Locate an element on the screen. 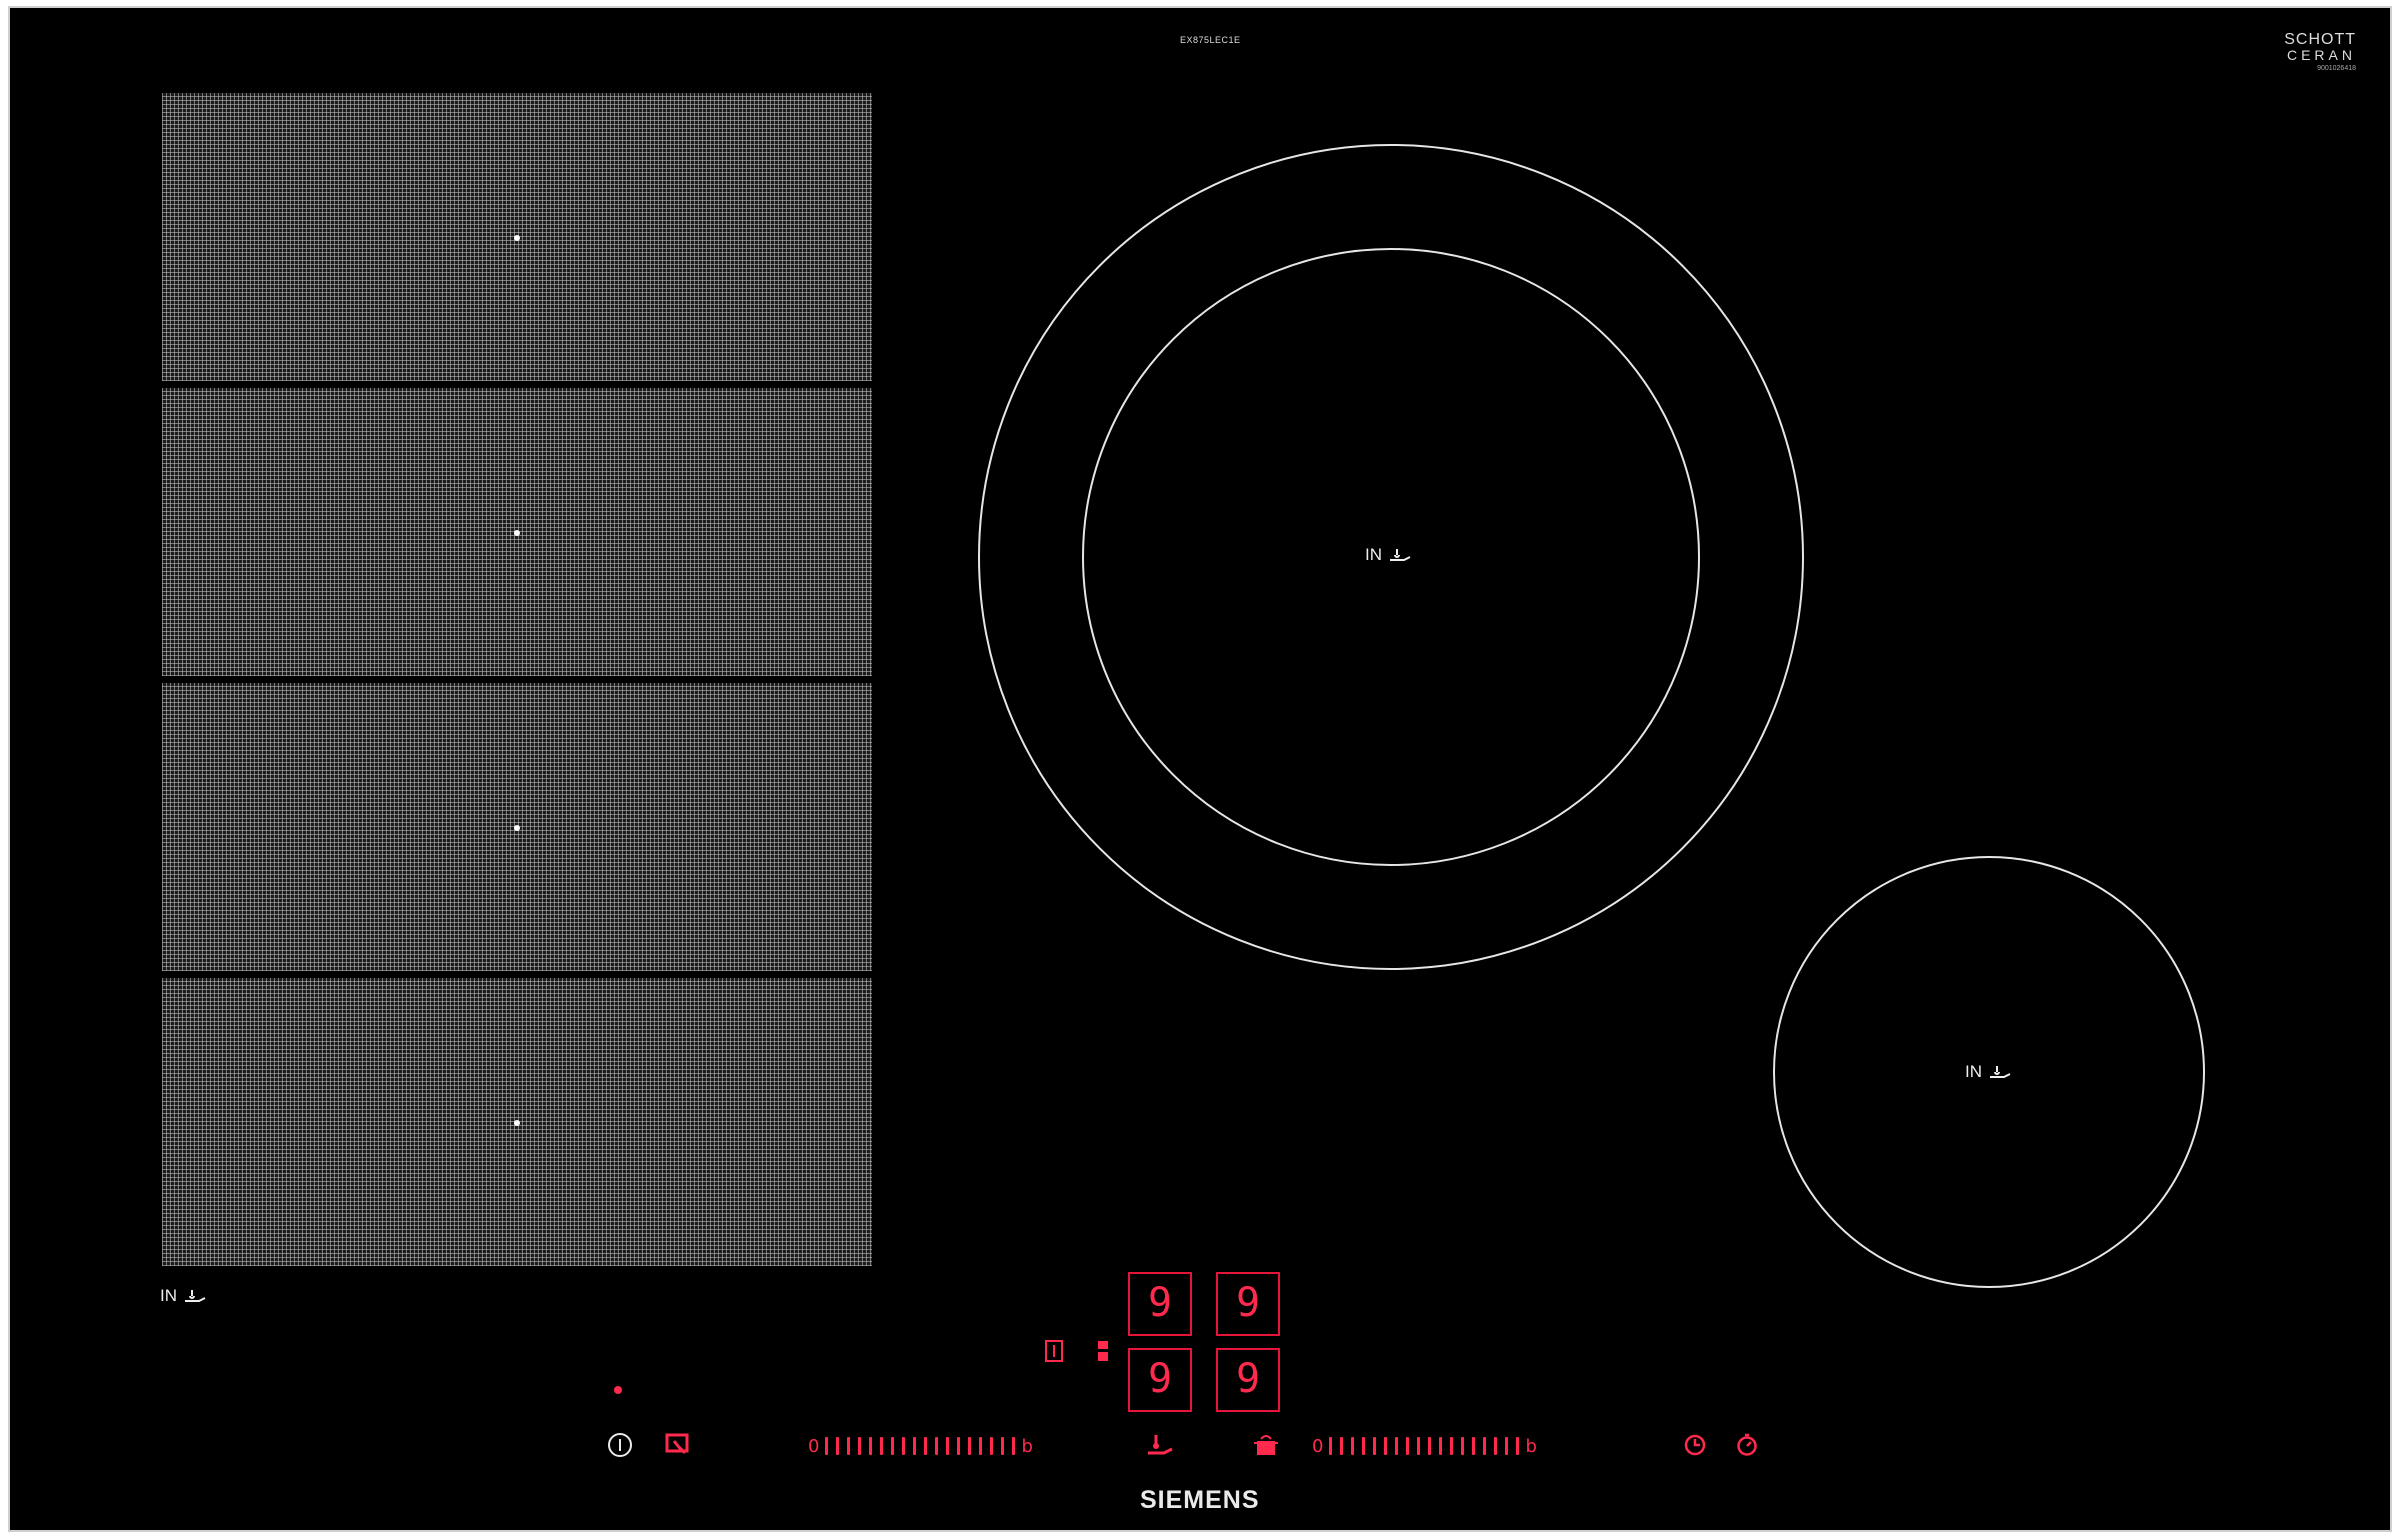 The width and height of the screenshot is (2400, 1538). zone-display-rear-left: 9 is located at coordinates (1160, 1304).